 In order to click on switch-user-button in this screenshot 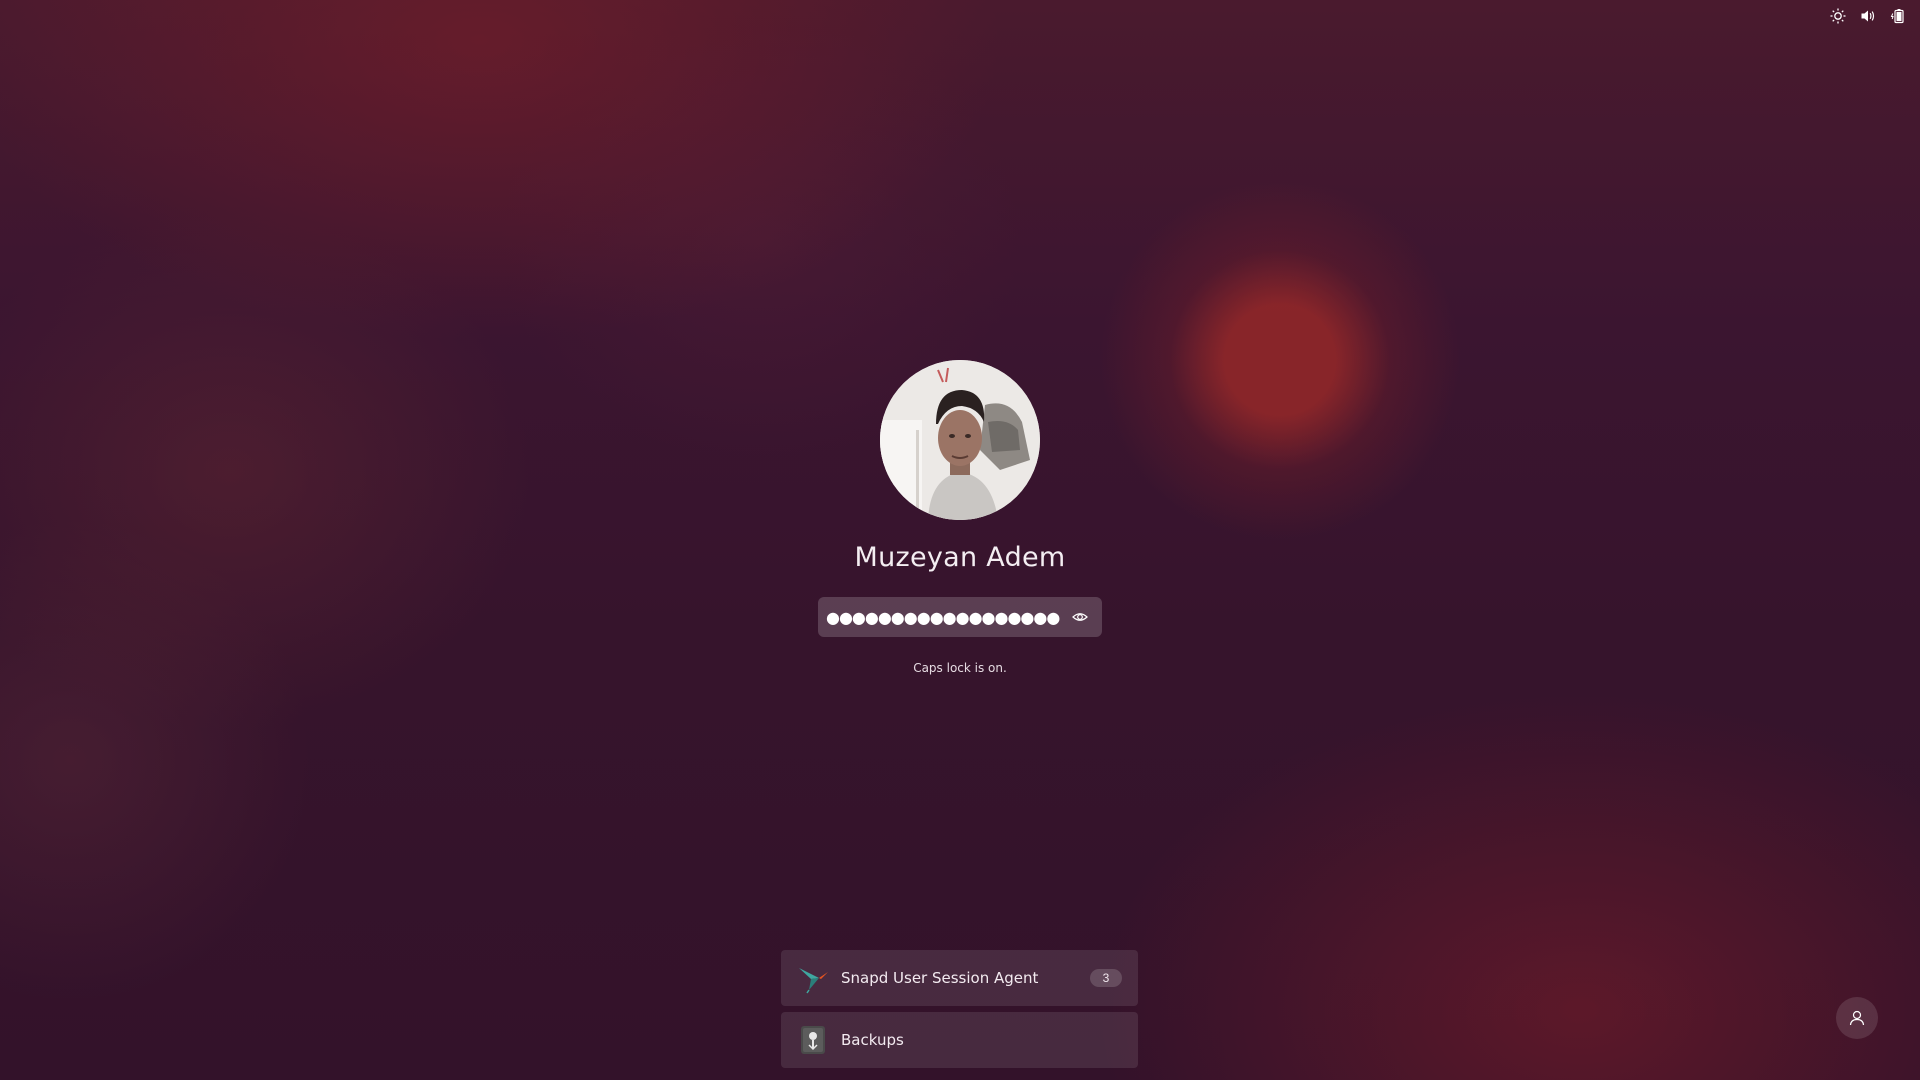, I will do `click(1857, 1018)`.